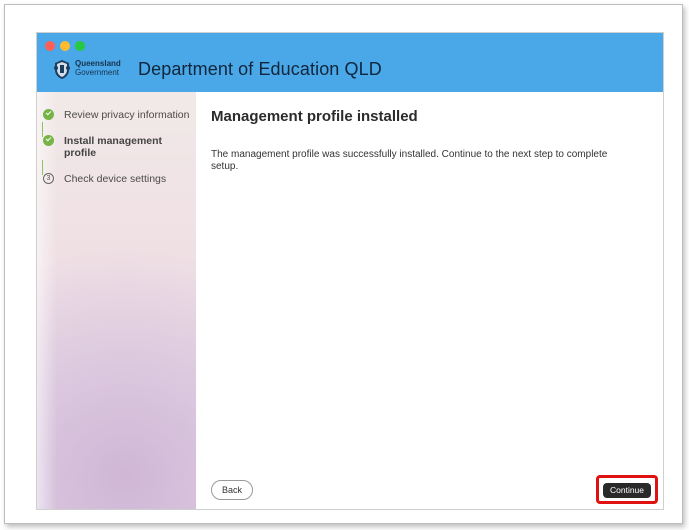 The height and width of the screenshot is (530, 689). I want to click on continue-button: Continue, so click(627, 490).